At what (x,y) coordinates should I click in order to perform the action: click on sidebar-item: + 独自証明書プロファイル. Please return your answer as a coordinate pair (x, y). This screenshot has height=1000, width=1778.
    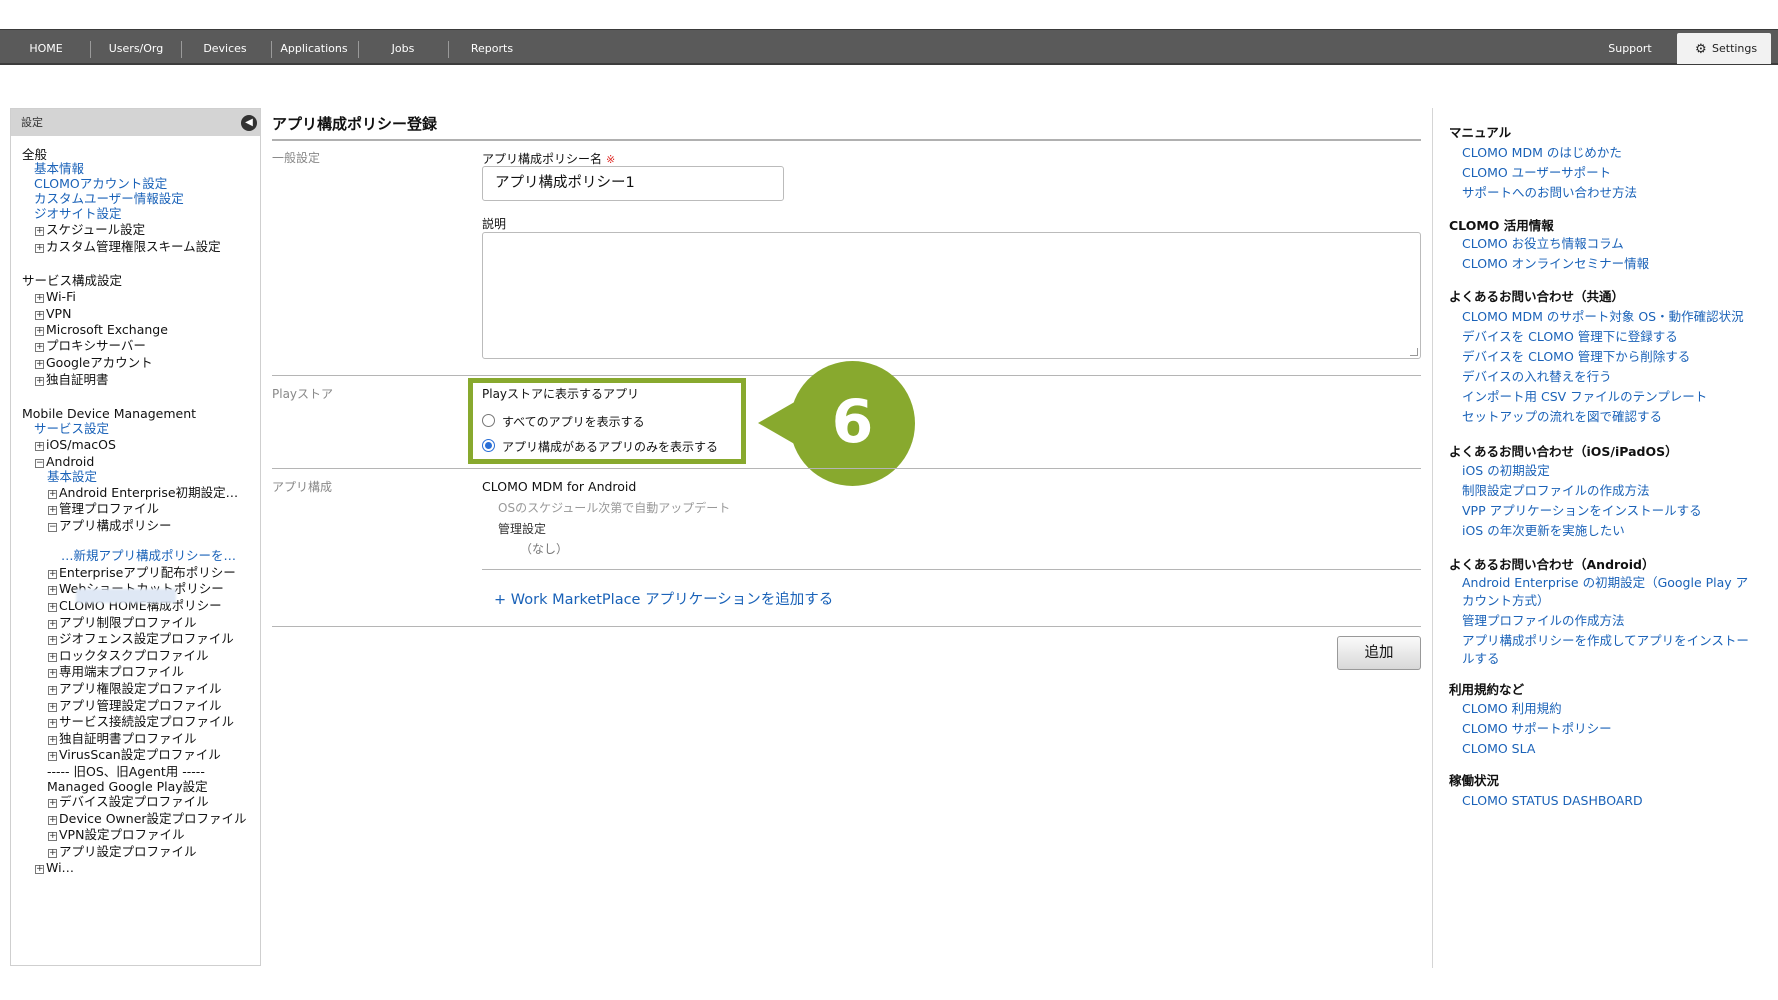
    Looking at the image, I should click on (122, 739).